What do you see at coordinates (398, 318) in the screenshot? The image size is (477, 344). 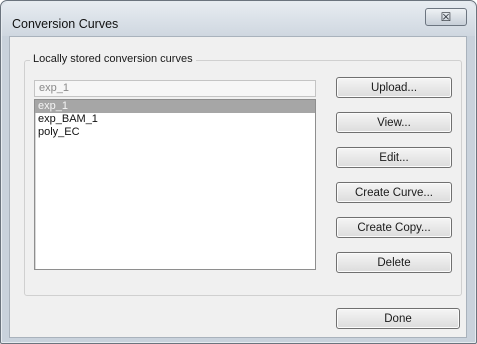 I see `done-button: Done` at bounding box center [398, 318].